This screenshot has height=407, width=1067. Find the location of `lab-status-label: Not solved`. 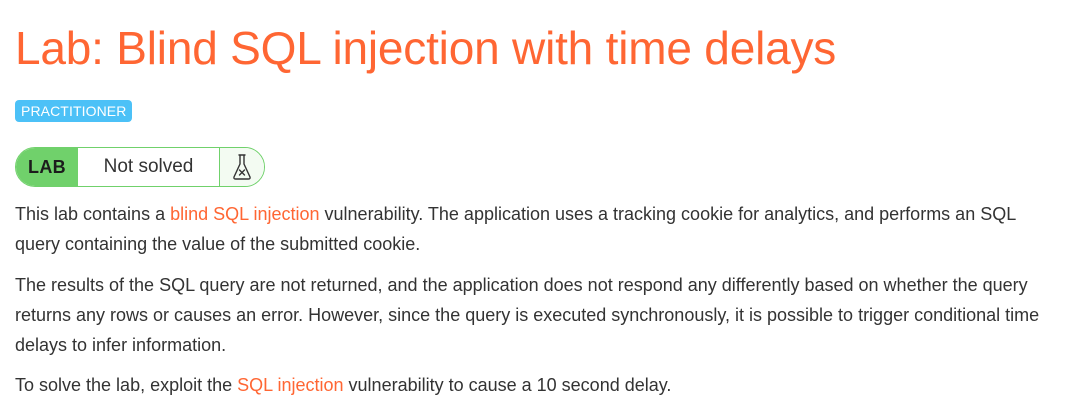

lab-status-label: Not solved is located at coordinates (149, 167).